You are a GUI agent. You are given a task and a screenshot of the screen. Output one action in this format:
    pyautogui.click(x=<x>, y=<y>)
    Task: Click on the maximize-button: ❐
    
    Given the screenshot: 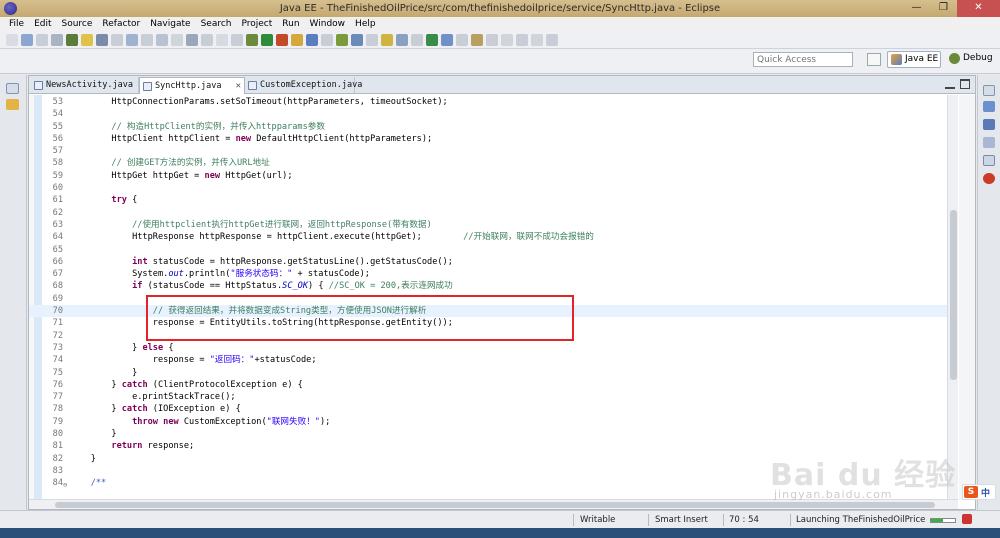 What is the action you would take?
    pyautogui.click(x=943, y=8)
    